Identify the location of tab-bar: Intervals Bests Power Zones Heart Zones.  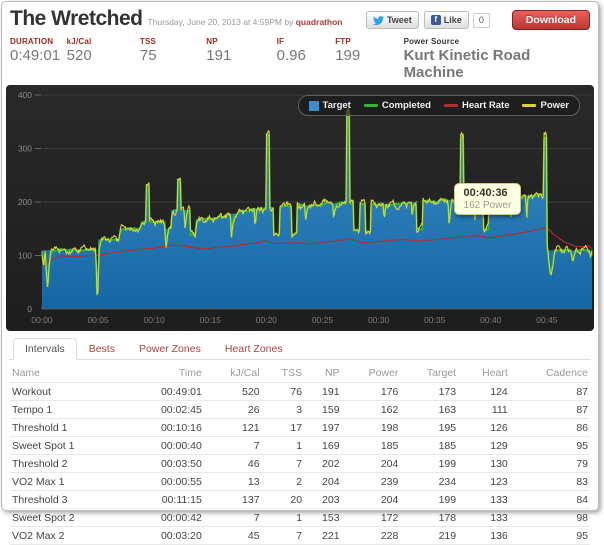
(300, 349).